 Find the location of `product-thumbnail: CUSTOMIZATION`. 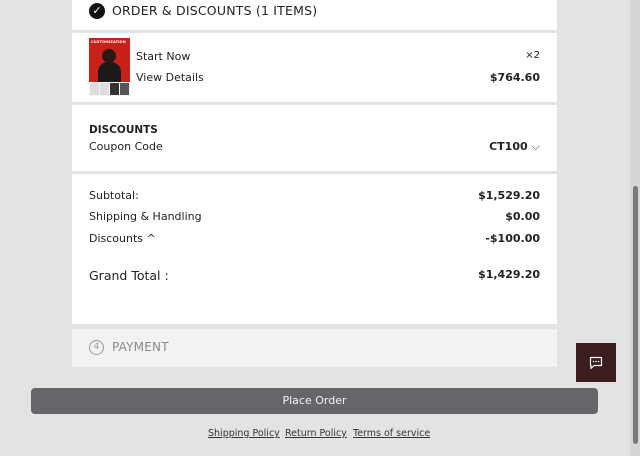

product-thumbnail: CUSTOMIZATION is located at coordinates (109, 67).